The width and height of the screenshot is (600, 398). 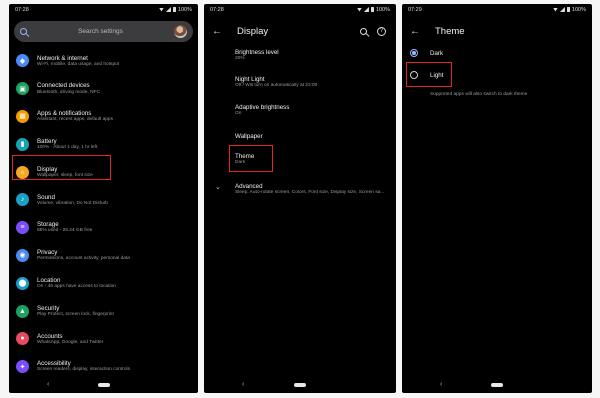 I want to click on item-title: Display, so click(x=47, y=169).